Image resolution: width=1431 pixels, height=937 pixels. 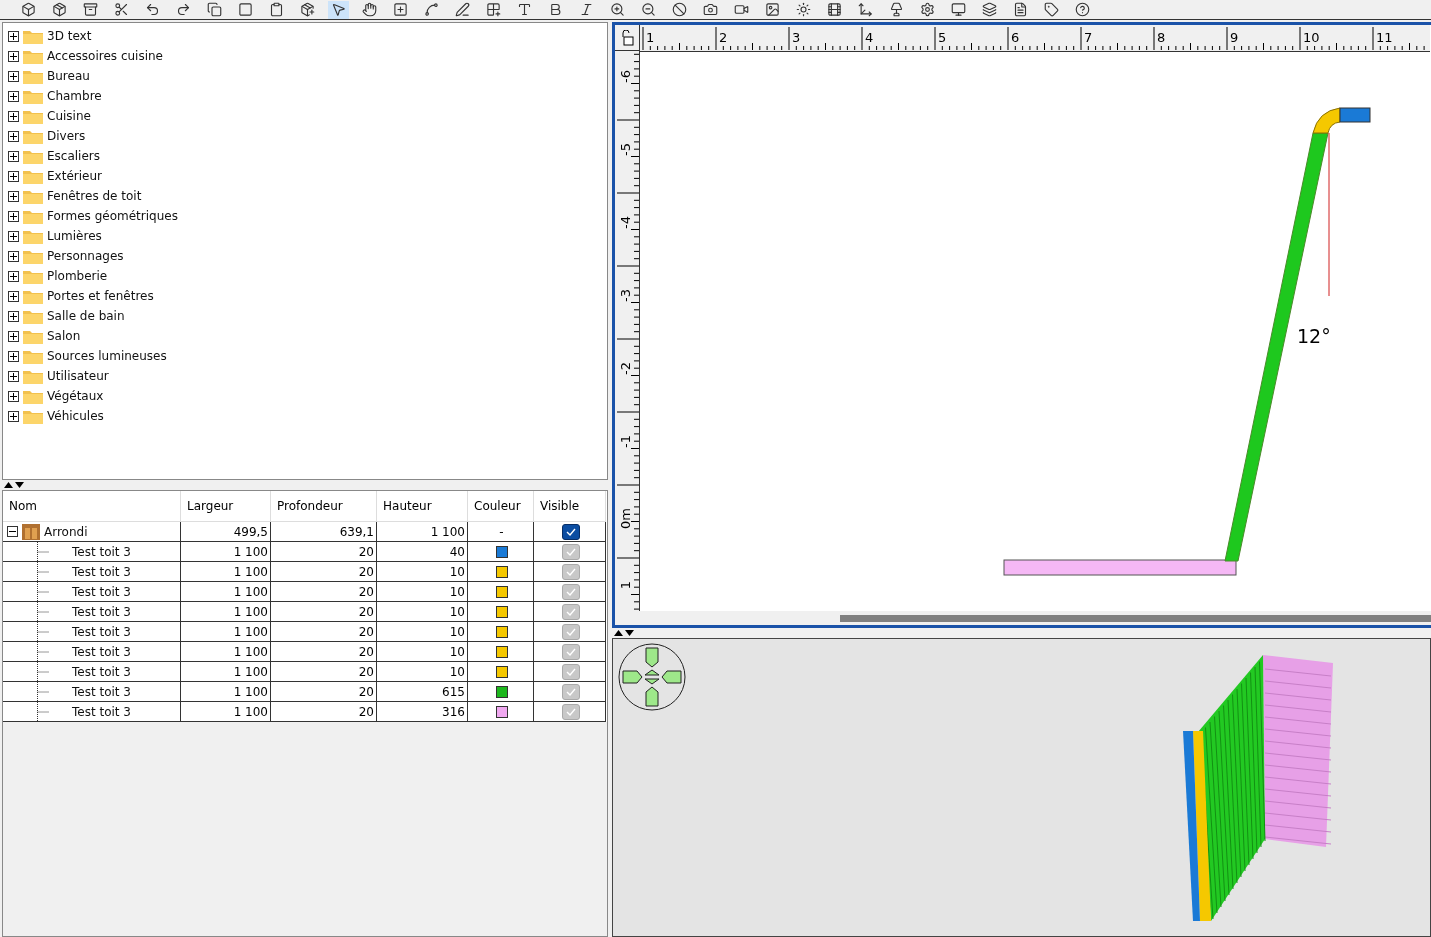 What do you see at coordinates (338, 9) in the screenshot?
I see `pointer-icon` at bounding box center [338, 9].